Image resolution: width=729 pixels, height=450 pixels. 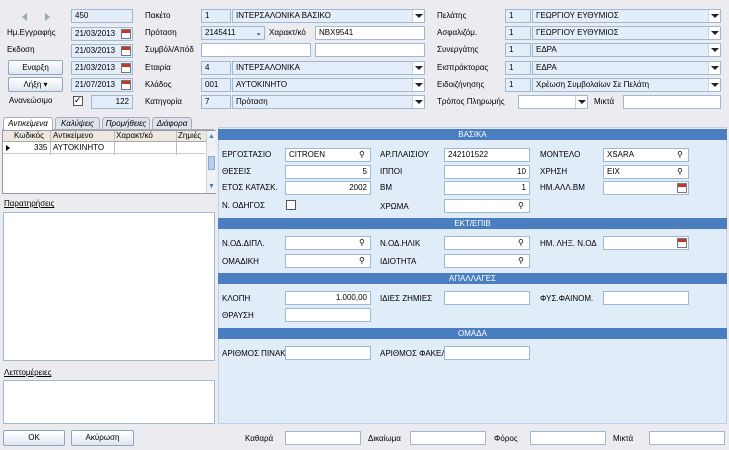 I want to click on color-field: ⚲, so click(x=487, y=206).